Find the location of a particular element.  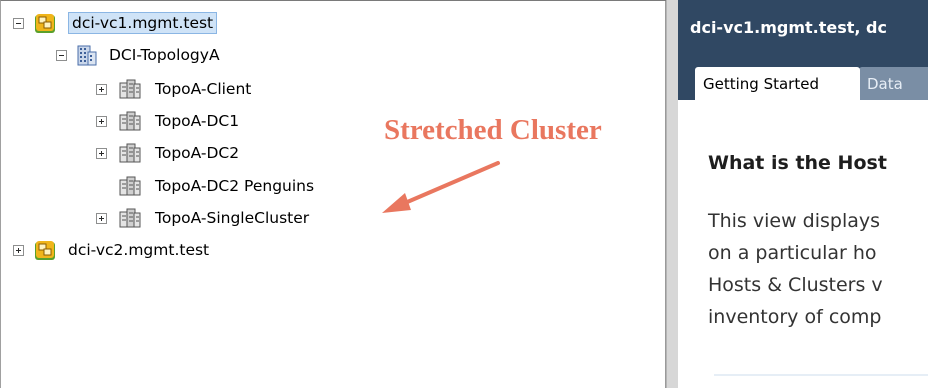

annotation-arrow-icon is located at coordinates (441, 187).